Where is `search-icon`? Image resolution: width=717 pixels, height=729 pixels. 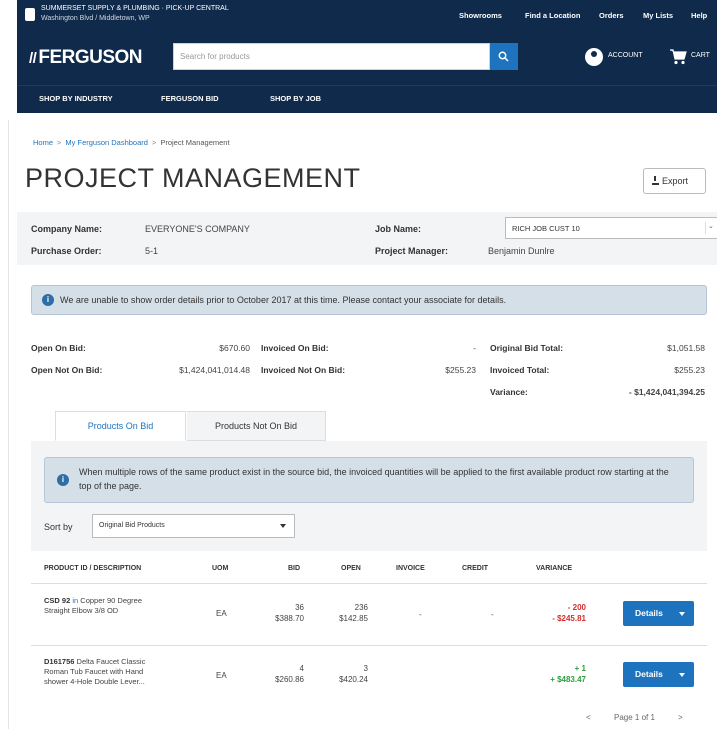 search-icon is located at coordinates (503, 56).